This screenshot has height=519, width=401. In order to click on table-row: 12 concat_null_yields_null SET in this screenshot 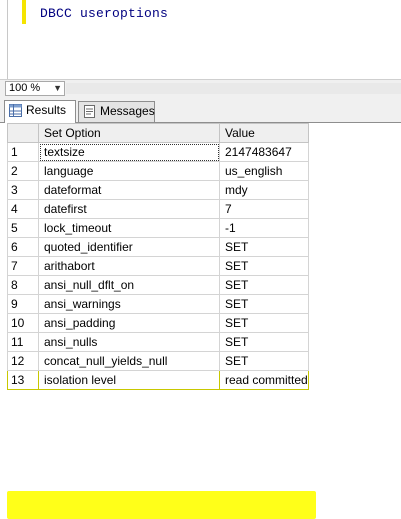, I will do `click(158, 361)`.